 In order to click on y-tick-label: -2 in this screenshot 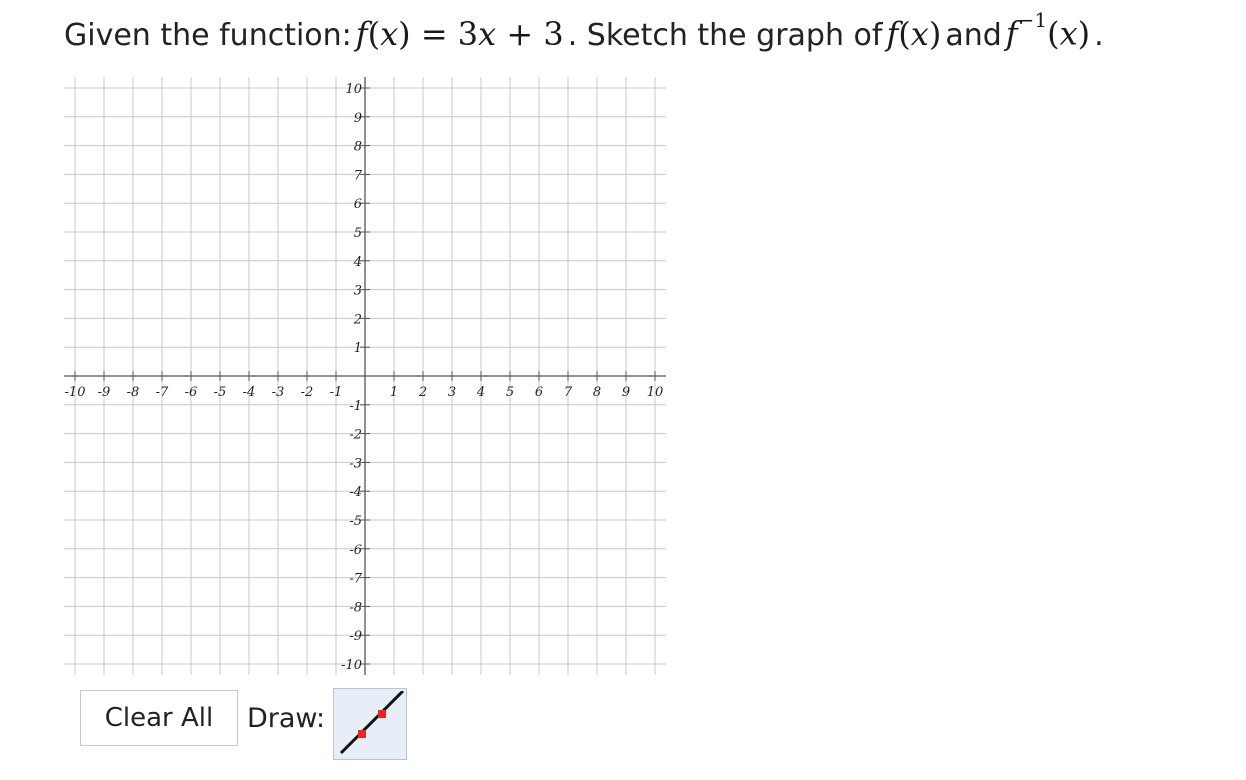, I will do `click(355, 435)`.